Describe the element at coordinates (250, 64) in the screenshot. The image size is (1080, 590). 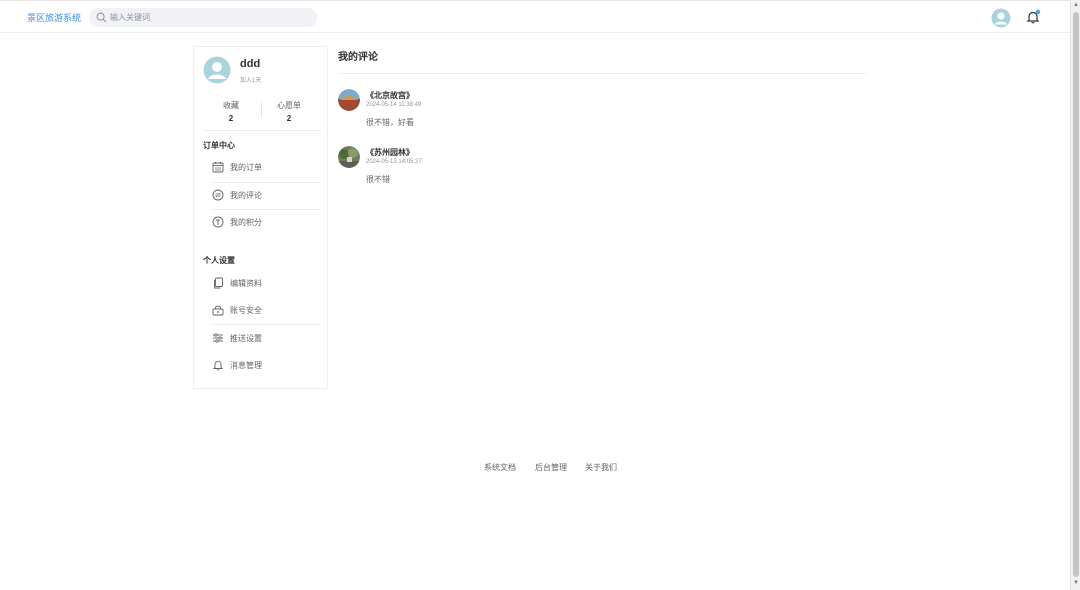
I see `profile-username: ddd` at that location.